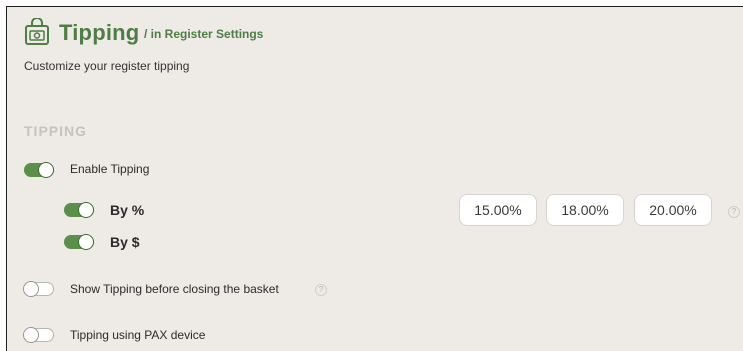  What do you see at coordinates (585, 210) in the screenshot?
I see `tip-percentage-2: 18.00%` at bounding box center [585, 210].